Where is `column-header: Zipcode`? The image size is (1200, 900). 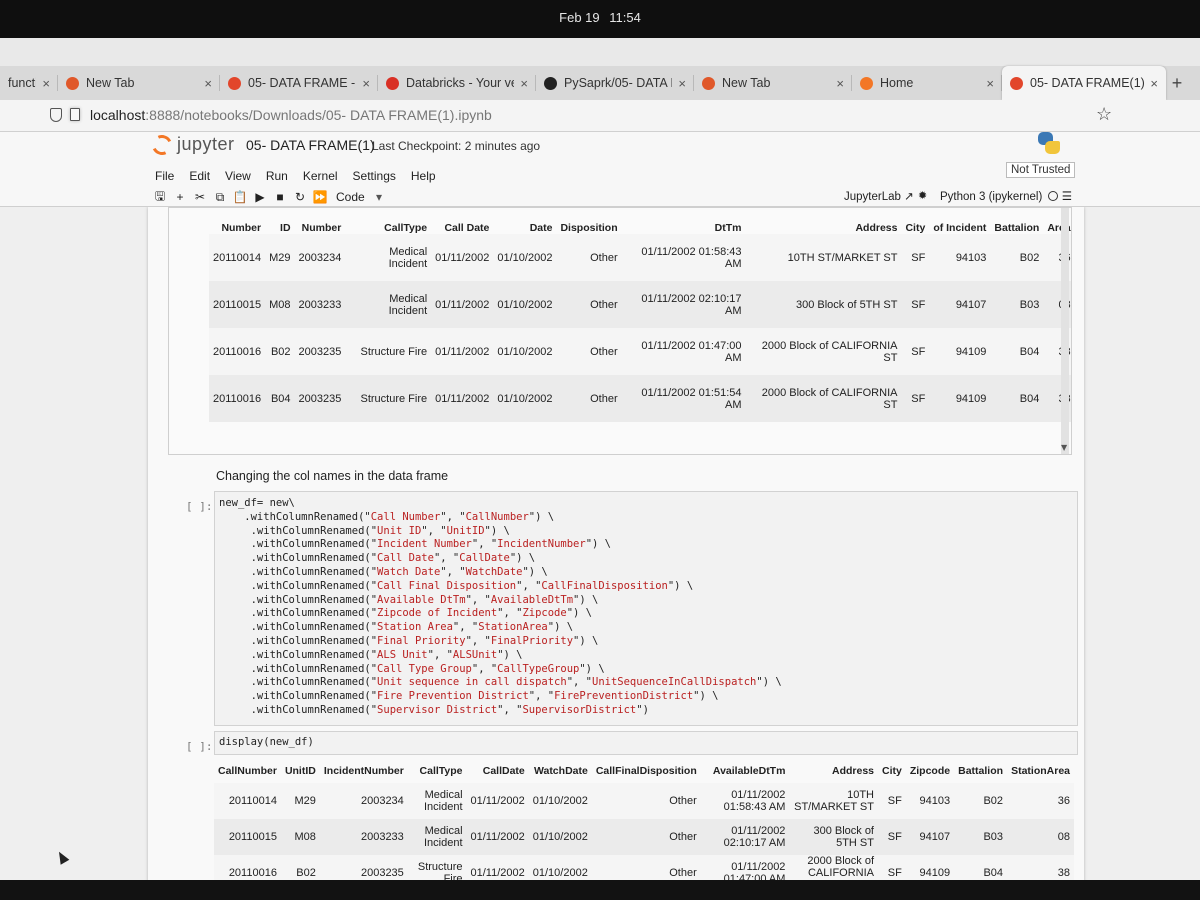 column-header: Zipcode is located at coordinates (930, 771).